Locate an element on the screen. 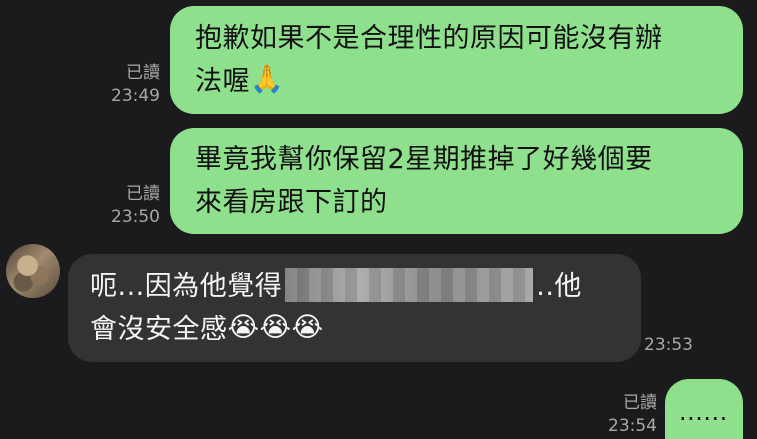 The width and height of the screenshot is (757, 439). message-text-line: 呃...因為他覺得 ..他 is located at coordinates (354, 286).